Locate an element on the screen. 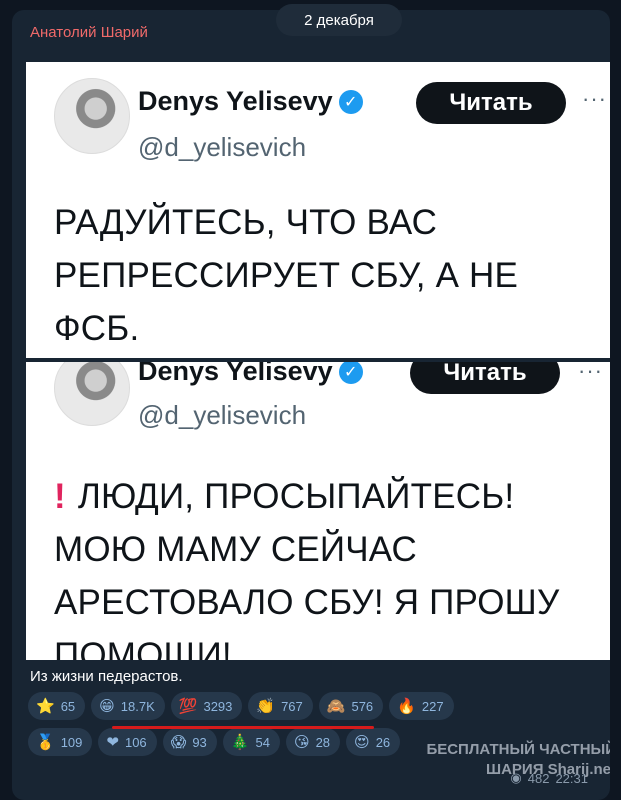 The width and height of the screenshot is (621, 800). reactions-row-1: ⭐ 65 😁 18.7K 💯 3293 👏 767 🙈 576 🔥 227 is located at coordinates (318, 706).